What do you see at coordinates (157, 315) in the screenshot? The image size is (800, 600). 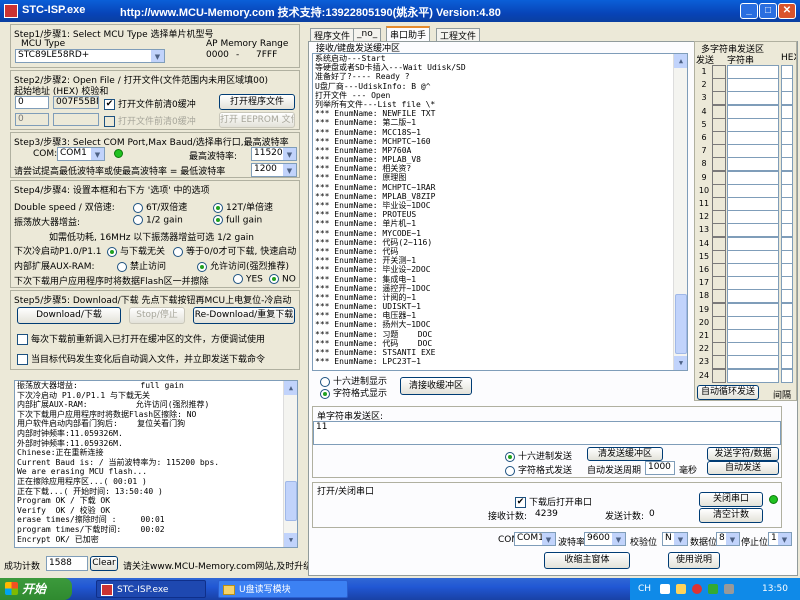 I see `stop-button: Stop/停止` at bounding box center [157, 315].